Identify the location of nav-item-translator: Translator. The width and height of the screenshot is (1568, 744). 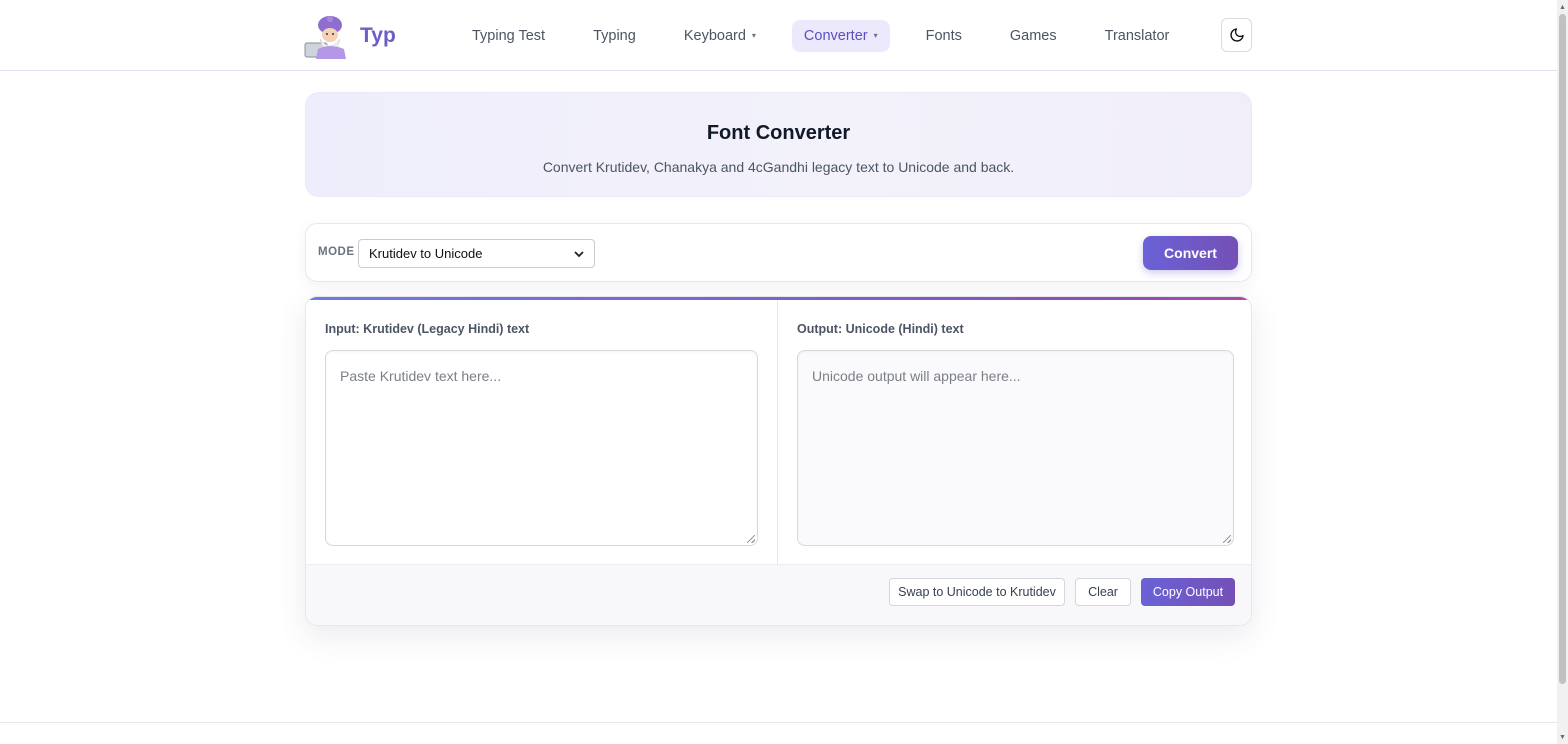
(1137, 36).